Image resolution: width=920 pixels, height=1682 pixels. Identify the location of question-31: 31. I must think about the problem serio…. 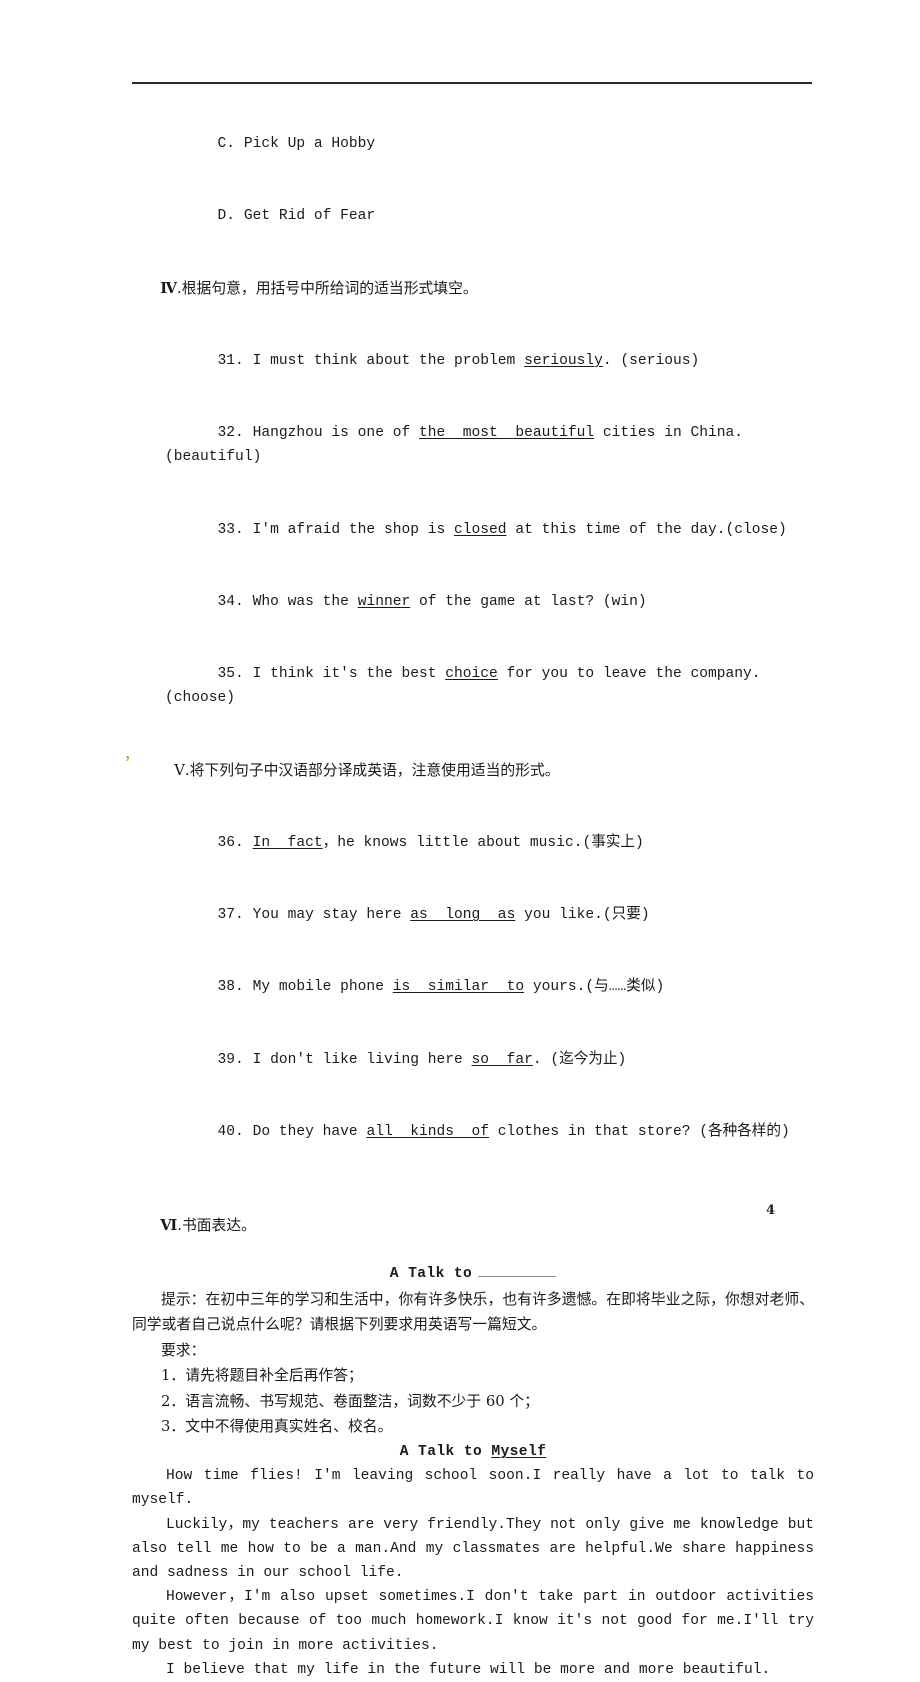
(473, 361).